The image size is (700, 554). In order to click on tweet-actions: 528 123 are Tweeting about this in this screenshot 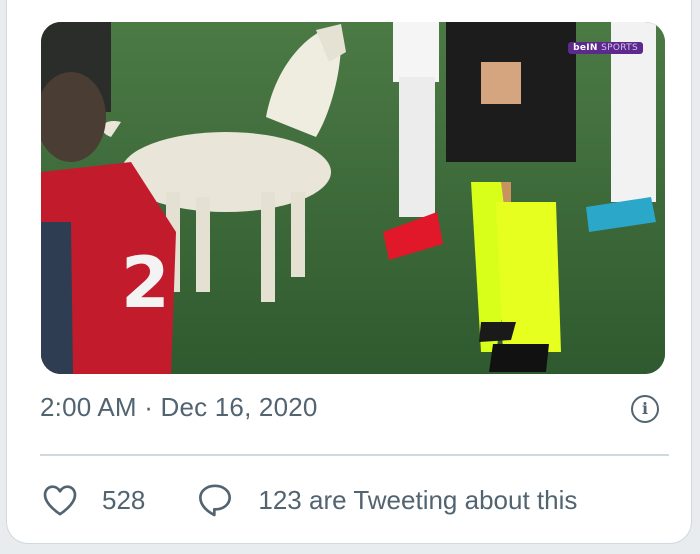, I will do `click(308, 500)`.